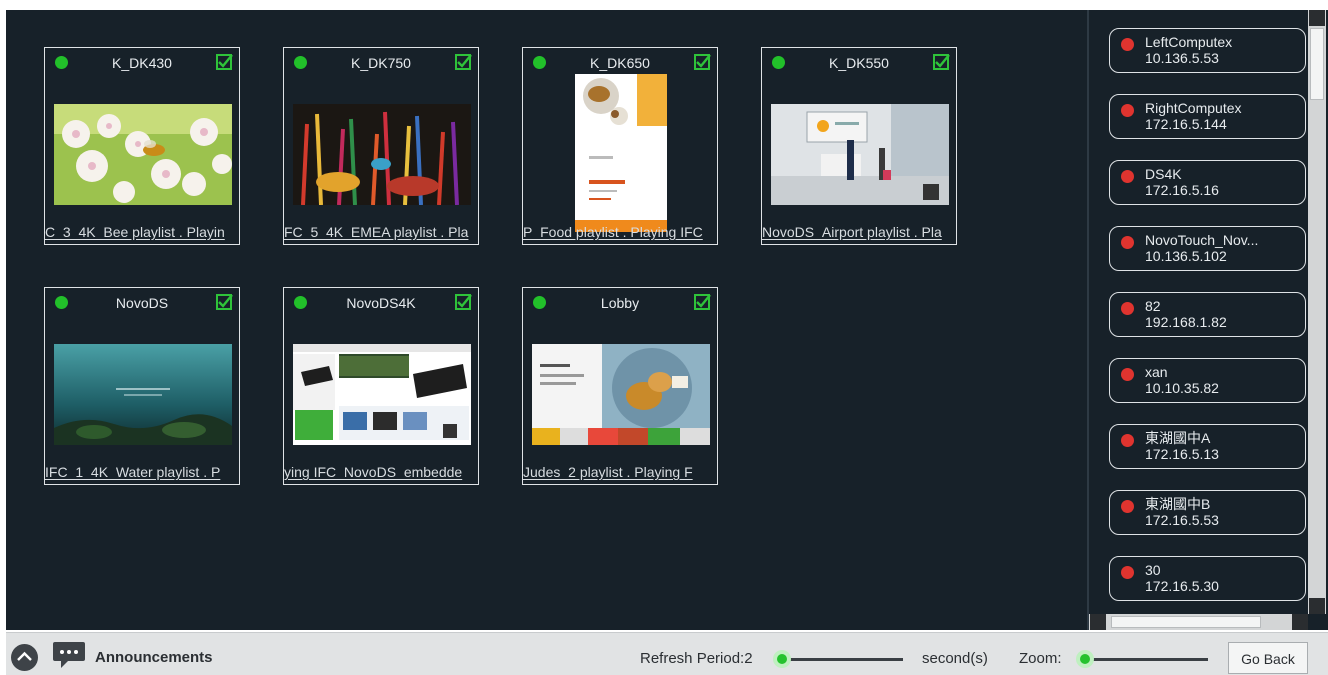 The height and width of the screenshot is (675, 1328). I want to click on zoom-slider, so click(1142, 659).